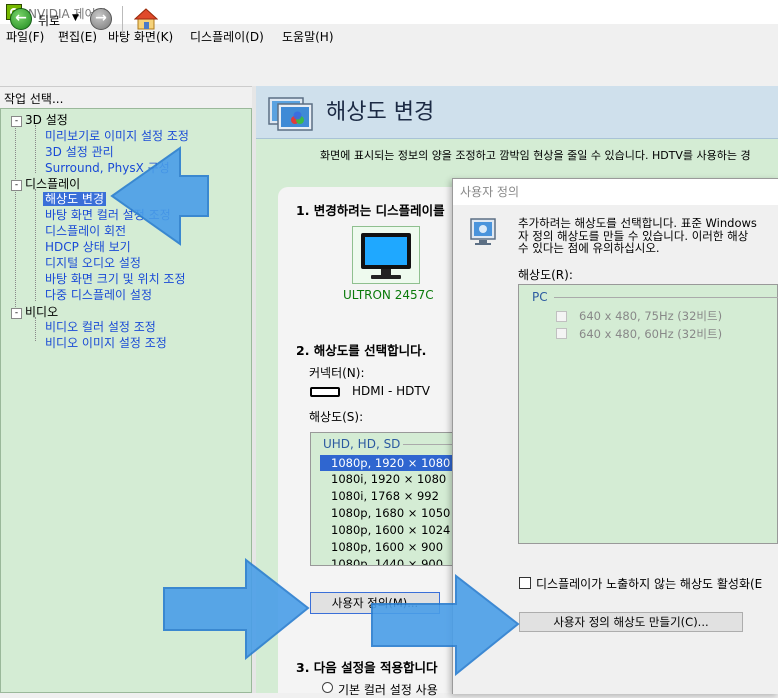 The image size is (778, 698). I want to click on resolution-label: 해상도(S):, so click(336, 417).